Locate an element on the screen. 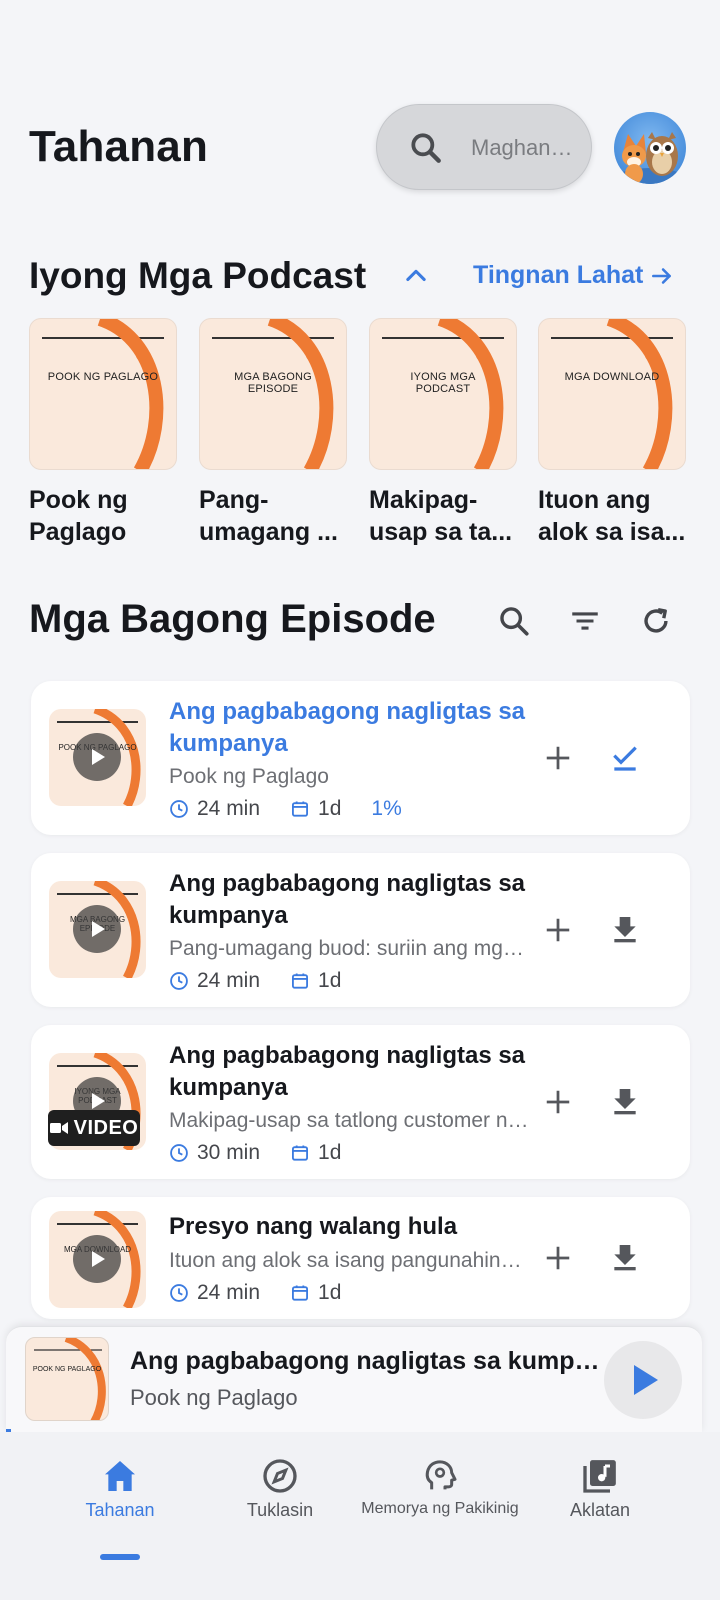 The height and width of the screenshot is (1600, 720). avatar is located at coordinates (650, 148).